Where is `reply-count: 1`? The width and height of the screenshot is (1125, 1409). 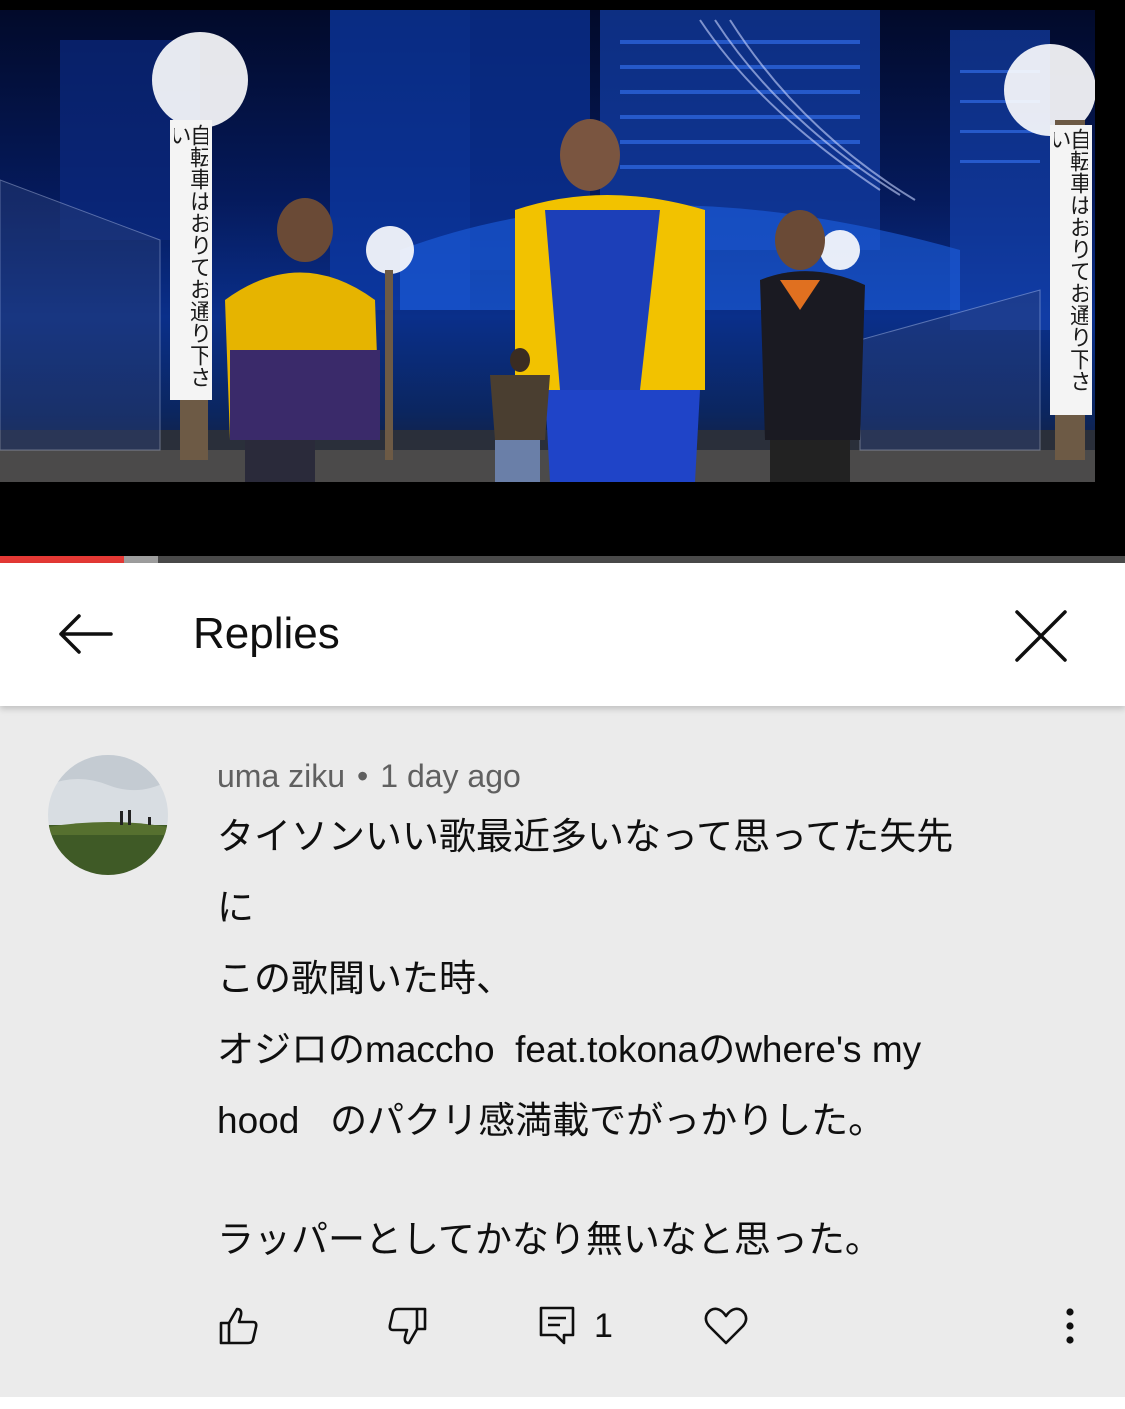 reply-count: 1 is located at coordinates (603, 1325).